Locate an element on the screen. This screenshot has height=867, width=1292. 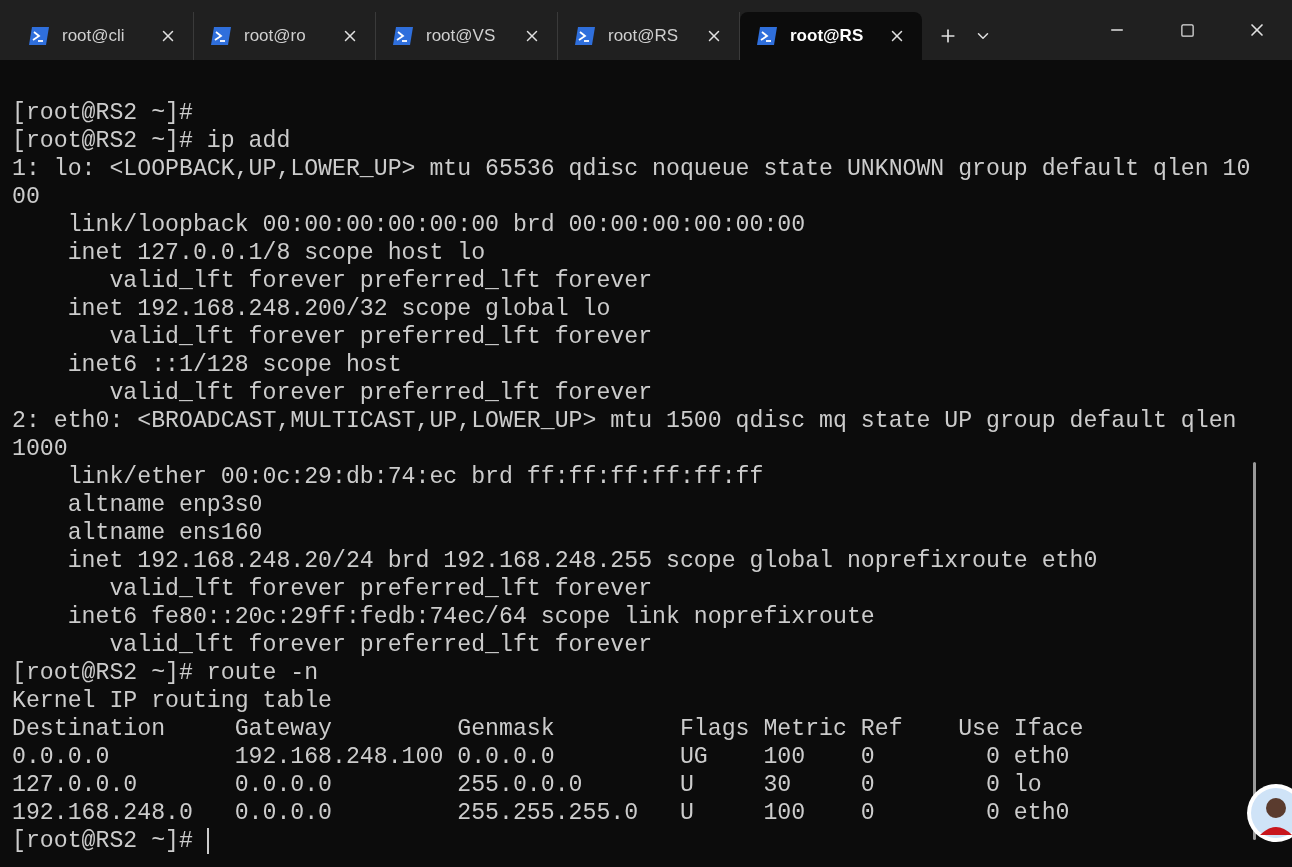
maximize-icon is located at coordinates (1187, 30).